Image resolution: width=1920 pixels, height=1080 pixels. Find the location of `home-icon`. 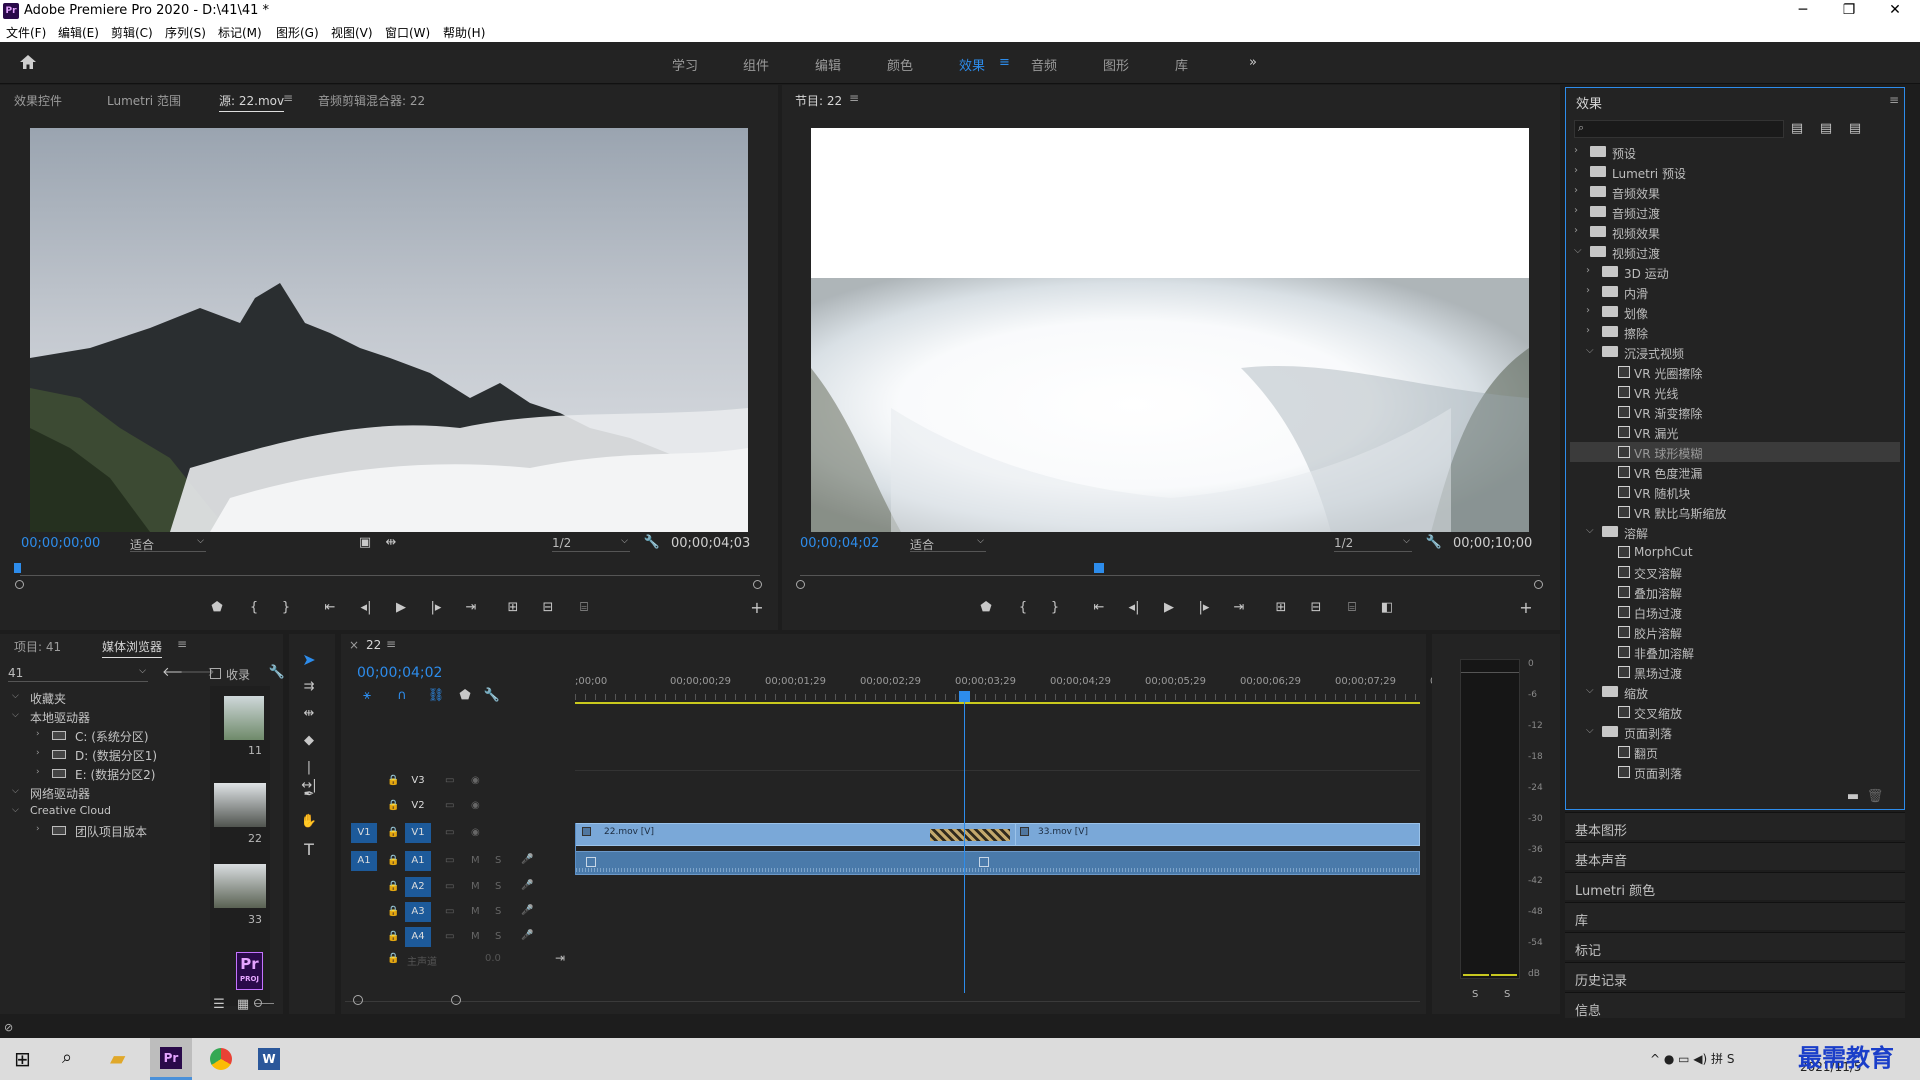

home-icon is located at coordinates (28, 62).